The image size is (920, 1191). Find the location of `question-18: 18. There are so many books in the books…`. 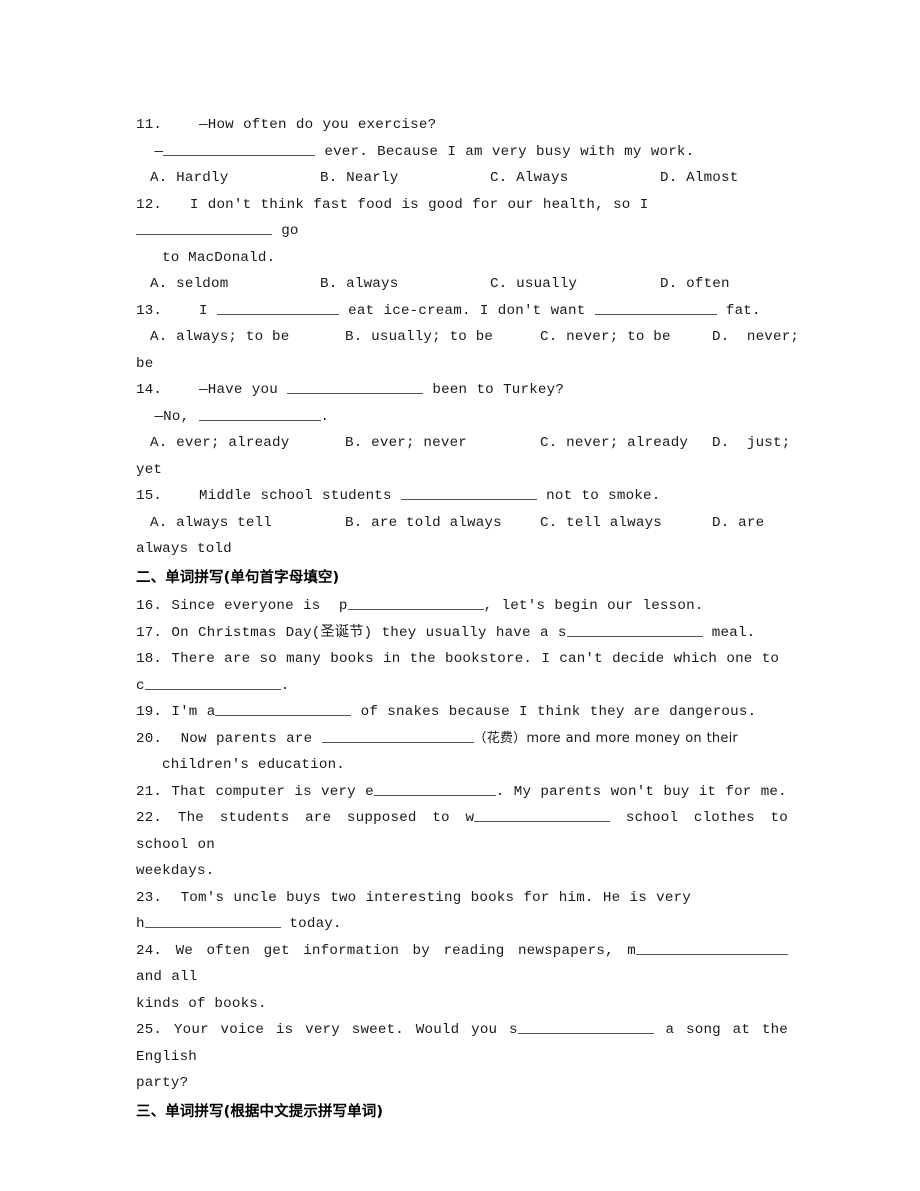

question-18: 18. There are so many books in the books… is located at coordinates (462, 672).